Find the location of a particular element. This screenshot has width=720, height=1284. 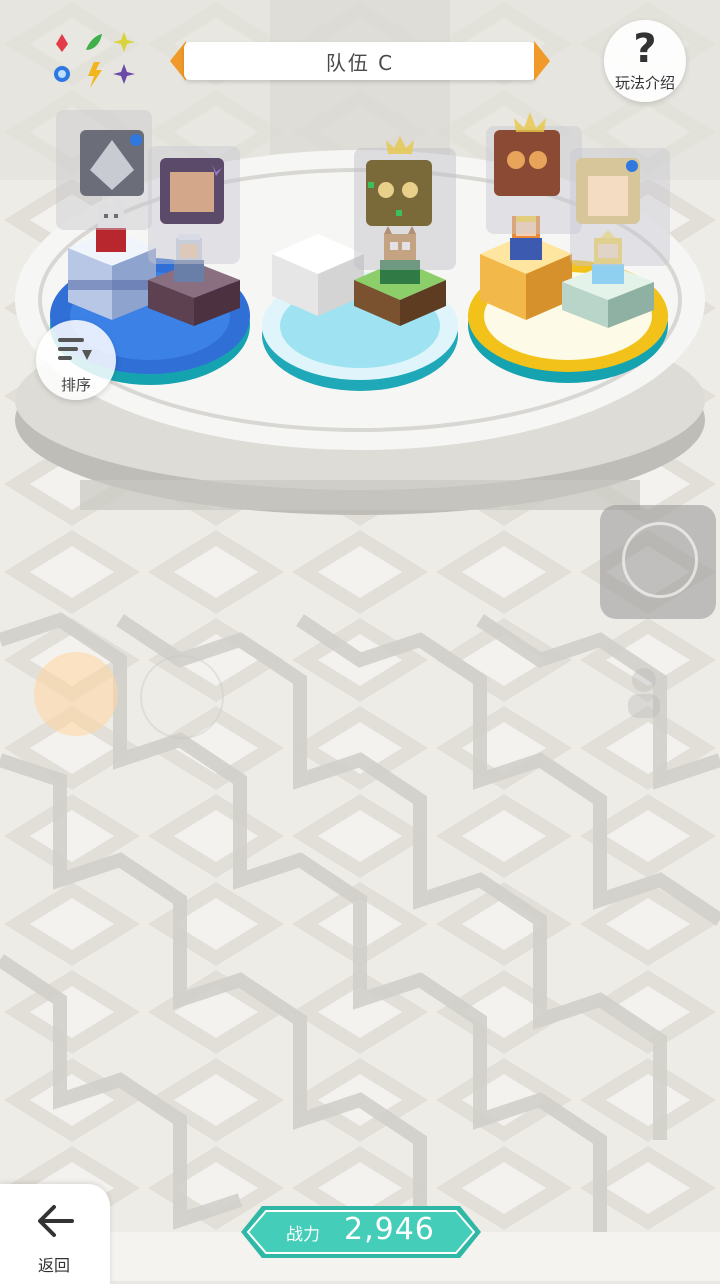

joystick-ring is located at coordinates (660, 560).